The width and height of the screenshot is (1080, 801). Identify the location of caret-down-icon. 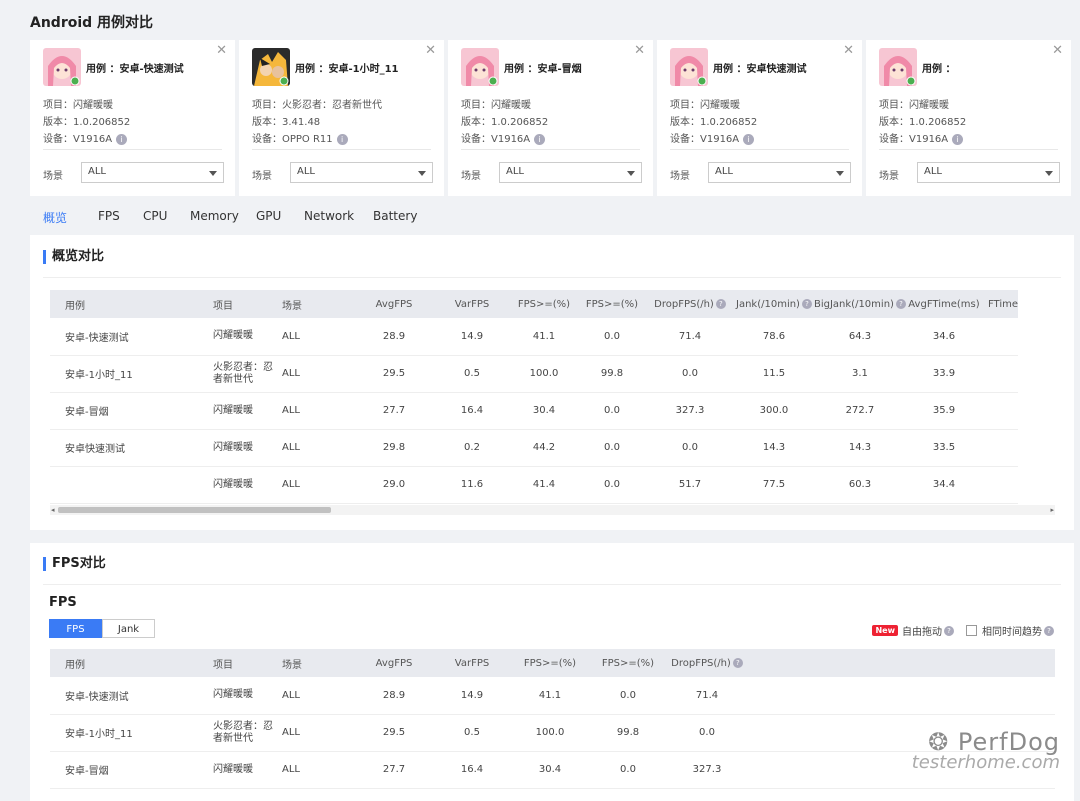
(631, 173).